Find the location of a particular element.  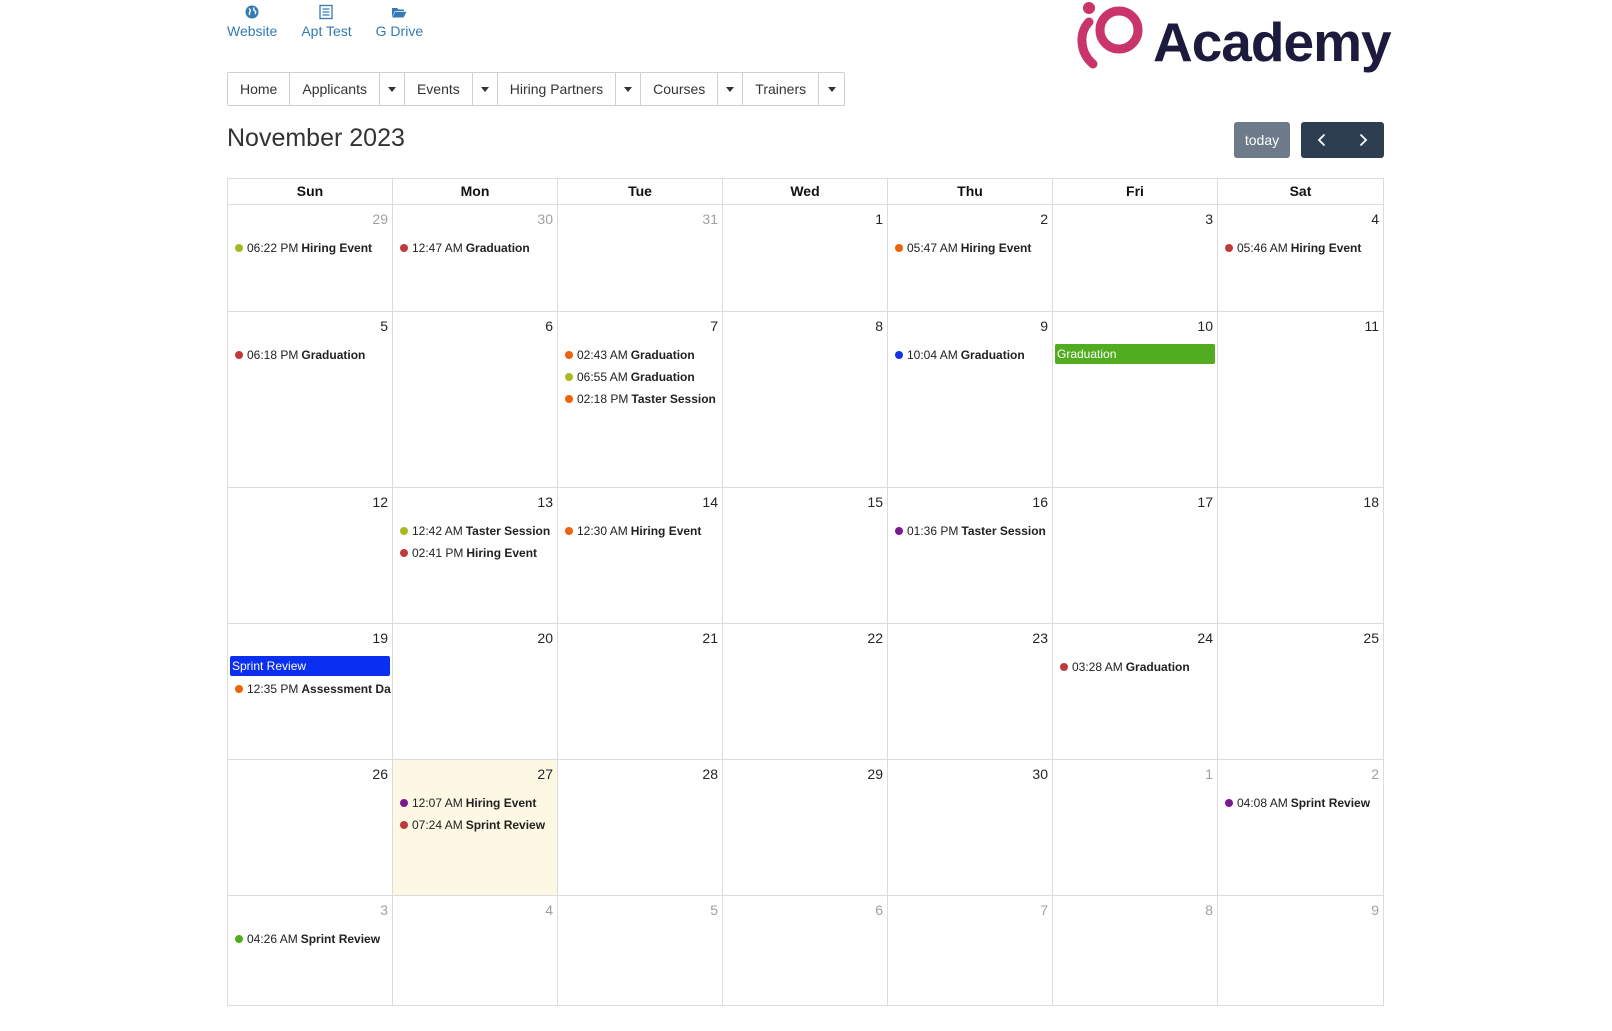

day-number: 21 is located at coordinates (710, 638).